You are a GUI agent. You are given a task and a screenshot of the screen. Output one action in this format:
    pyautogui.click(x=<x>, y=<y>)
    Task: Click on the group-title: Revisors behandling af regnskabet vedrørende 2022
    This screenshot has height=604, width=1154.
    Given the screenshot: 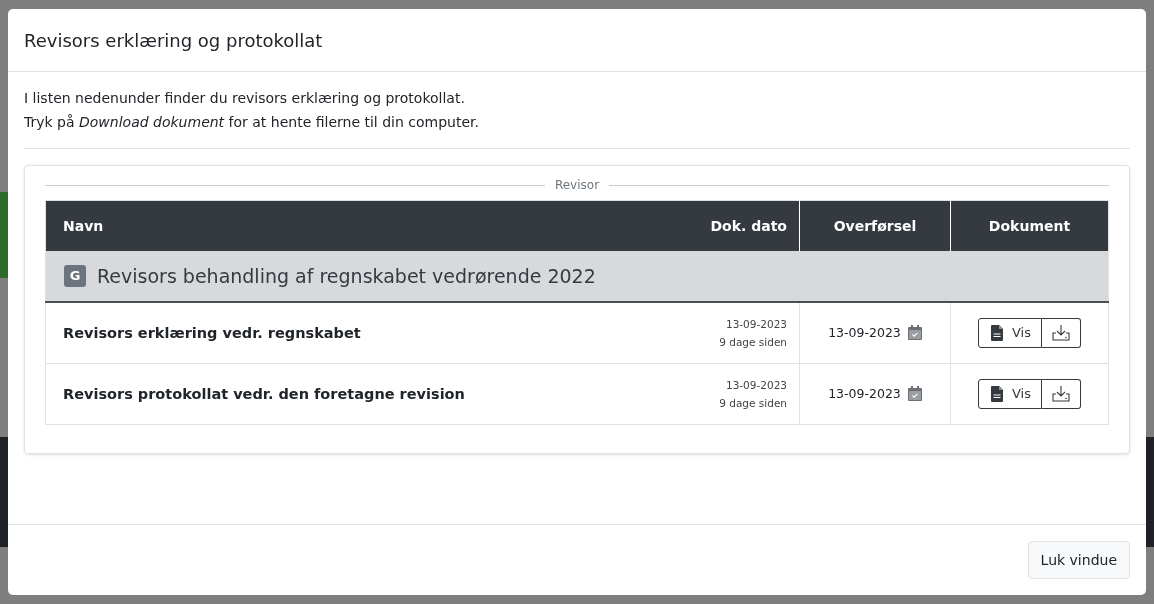 What is the action you would take?
    pyautogui.click(x=346, y=275)
    